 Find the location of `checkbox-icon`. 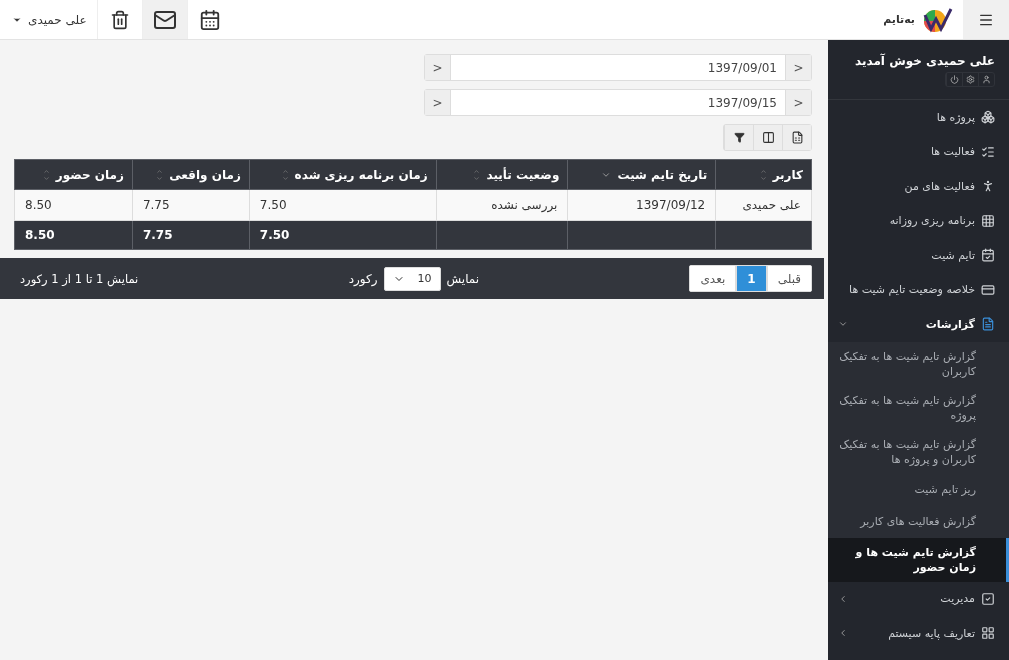

checkbox-icon is located at coordinates (988, 598).